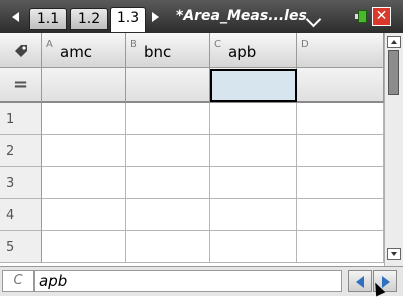 Image resolution: width=403 pixels, height=297 pixels. I want to click on column-letter: A, so click(49, 44).